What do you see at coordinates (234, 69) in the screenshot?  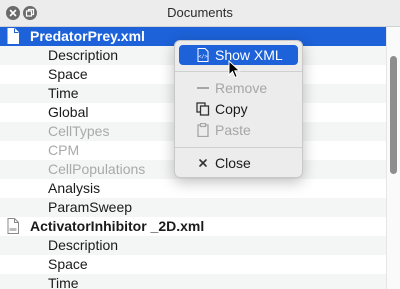 I see `mouse-pointer-icon` at bounding box center [234, 69].